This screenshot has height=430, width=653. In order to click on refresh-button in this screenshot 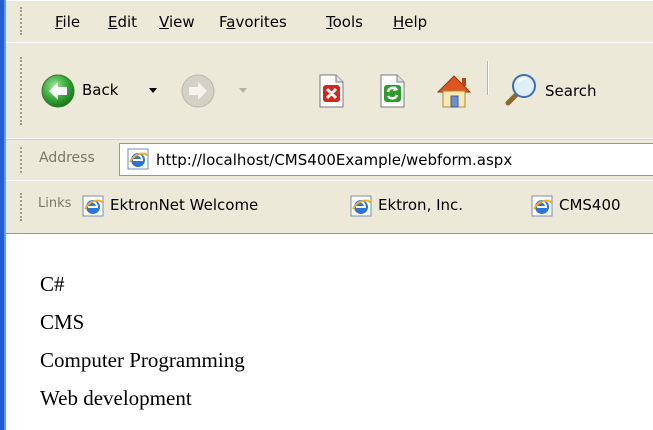, I will do `click(393, 91)`.